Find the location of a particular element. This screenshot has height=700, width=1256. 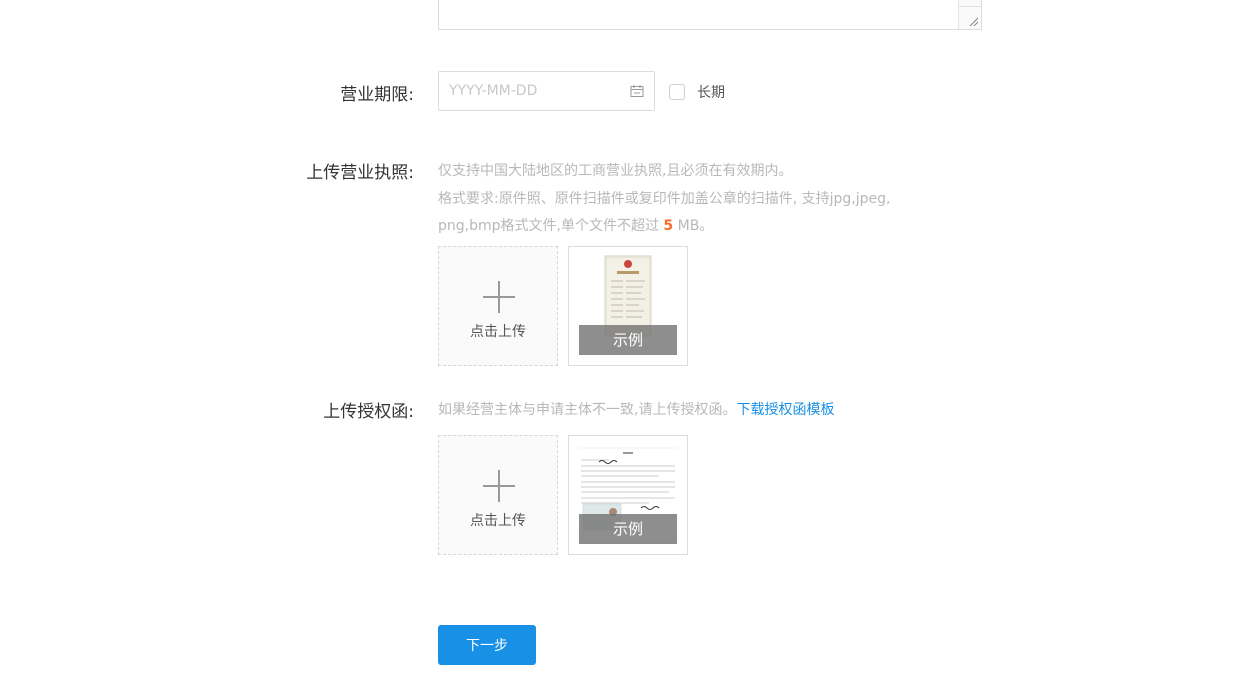

business-period-date-picker is located at coordinates (546, 91).